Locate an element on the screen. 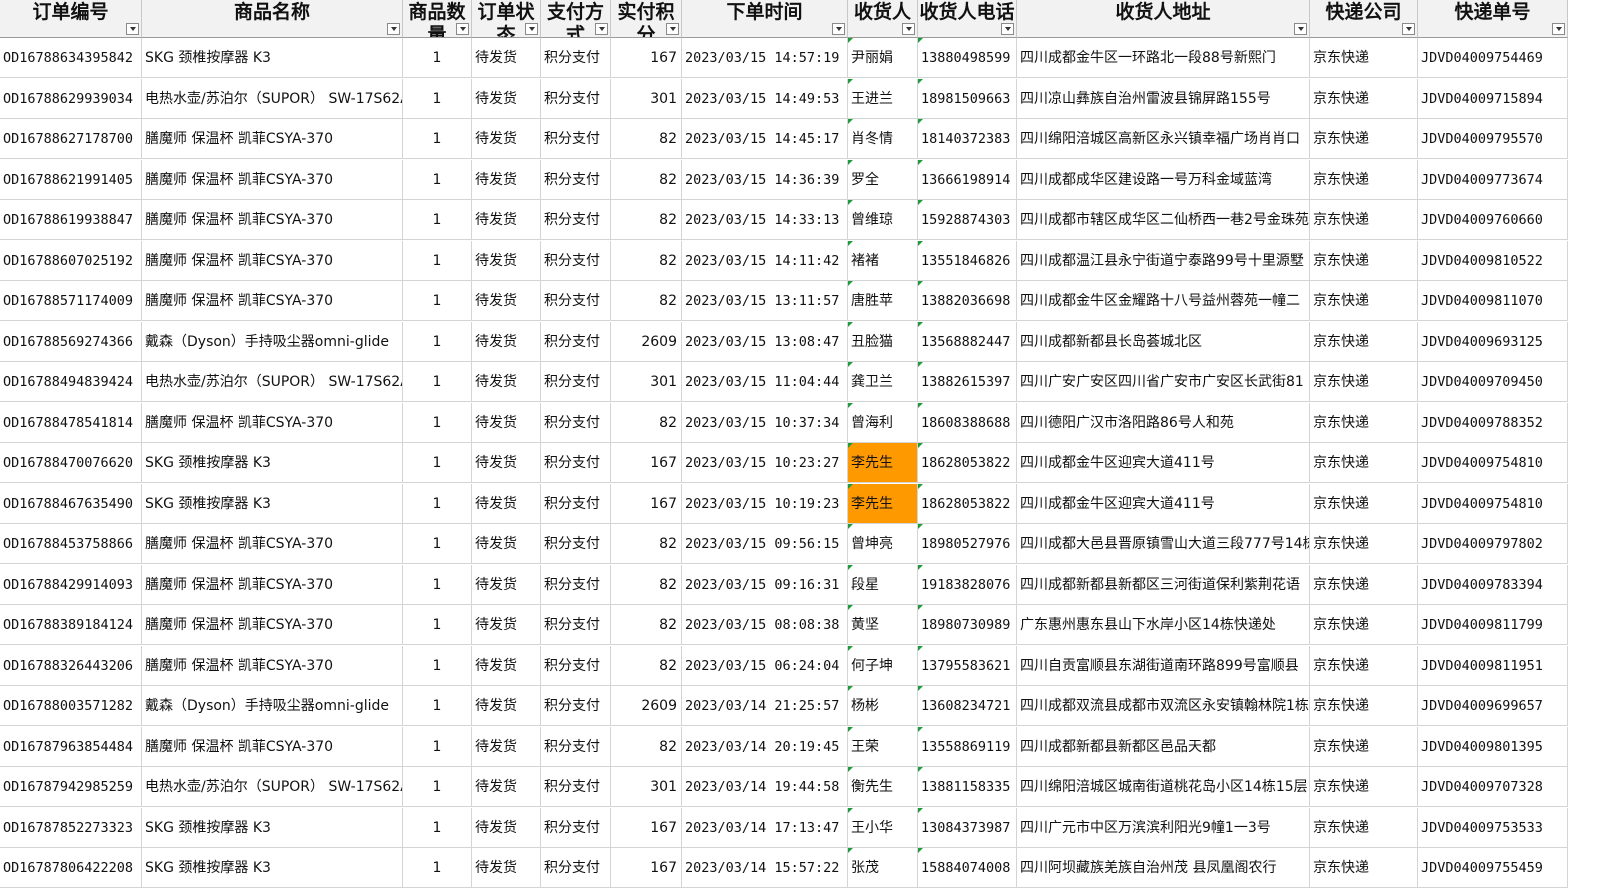  cell-phone: 18608388688 is located at coordinates (967, 422).